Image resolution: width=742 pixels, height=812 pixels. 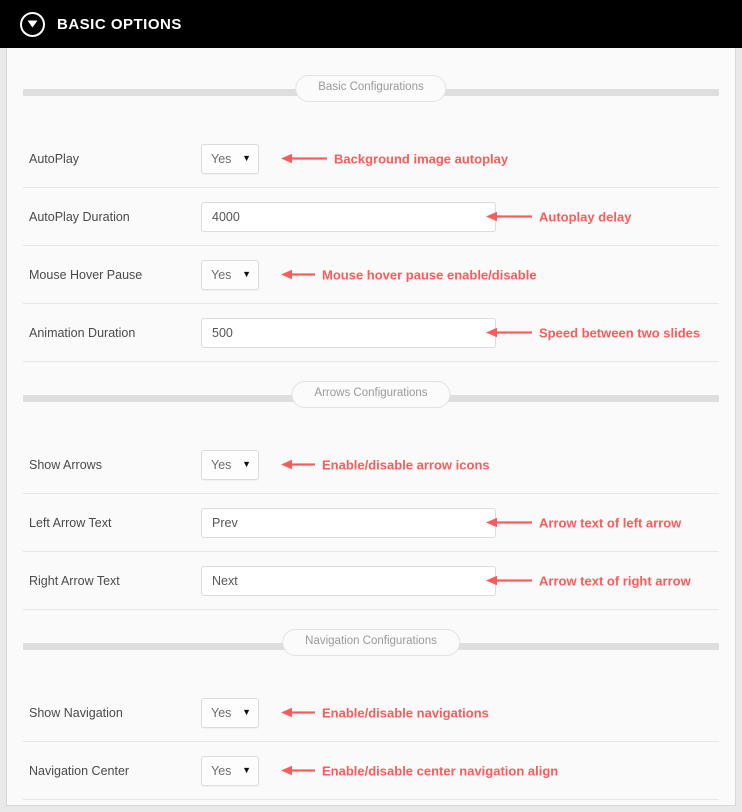 I want to click on control-left-arrow-text, so click(x=348, y=522).